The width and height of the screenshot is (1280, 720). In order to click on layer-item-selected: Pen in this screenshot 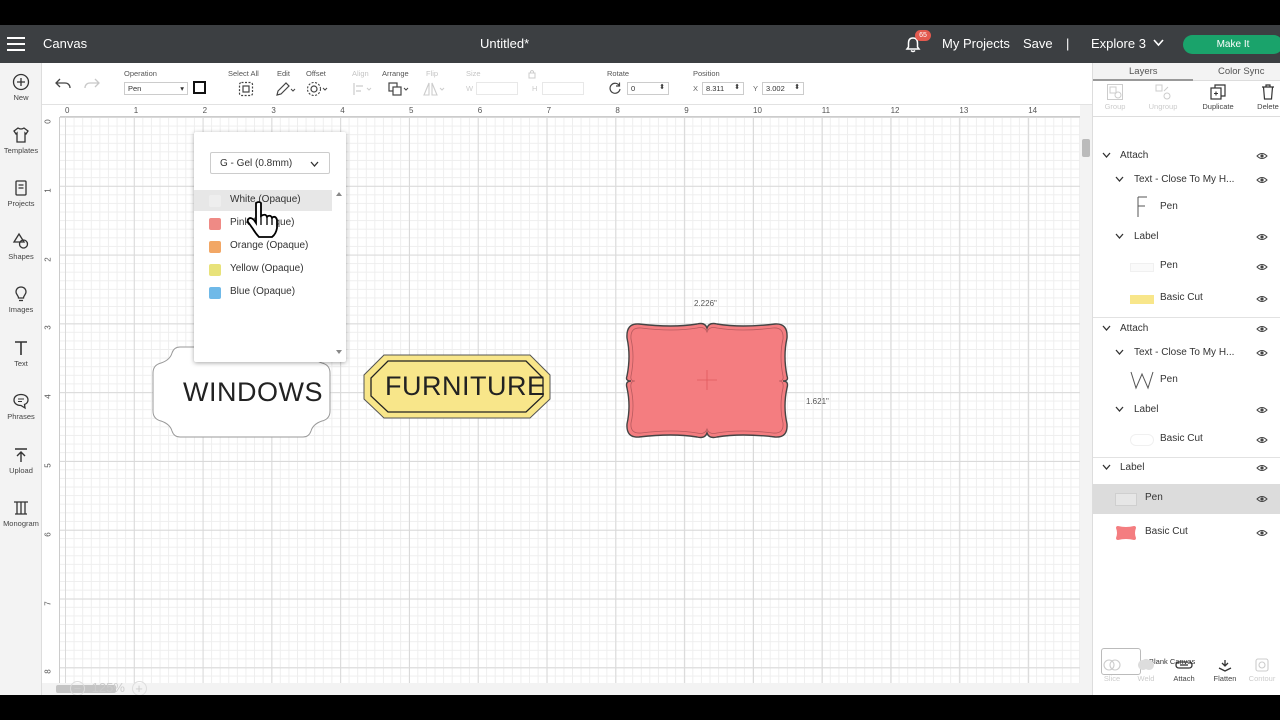, I will do `click(1186, 499)`.